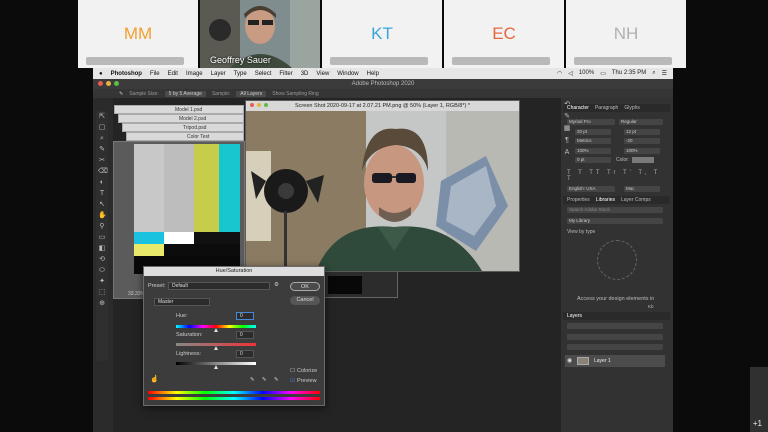 The height and width of the screenshot is (432, 768). I want to click on lasso-tool-icon: ⌕, so click(102, 139).